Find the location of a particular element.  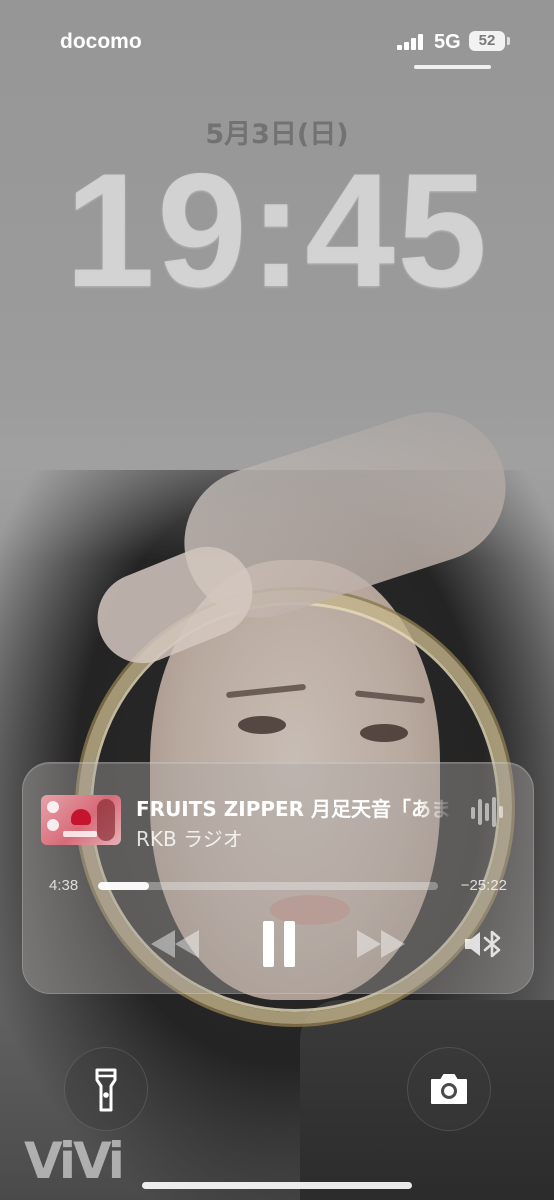

battery-icon: 52 is located at coordinates (487, 41).